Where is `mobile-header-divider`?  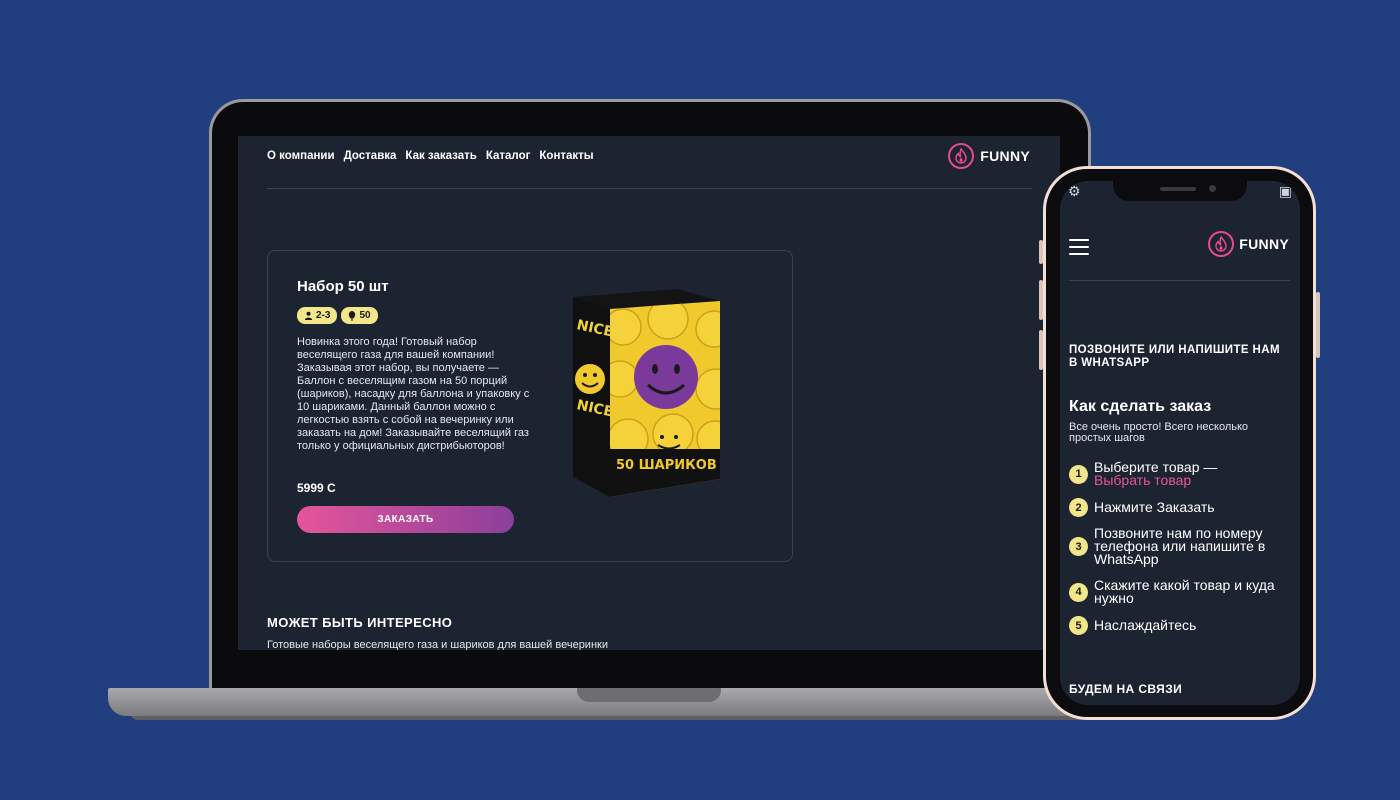
mobile-header-divider is located at coordinates (1179, 280).